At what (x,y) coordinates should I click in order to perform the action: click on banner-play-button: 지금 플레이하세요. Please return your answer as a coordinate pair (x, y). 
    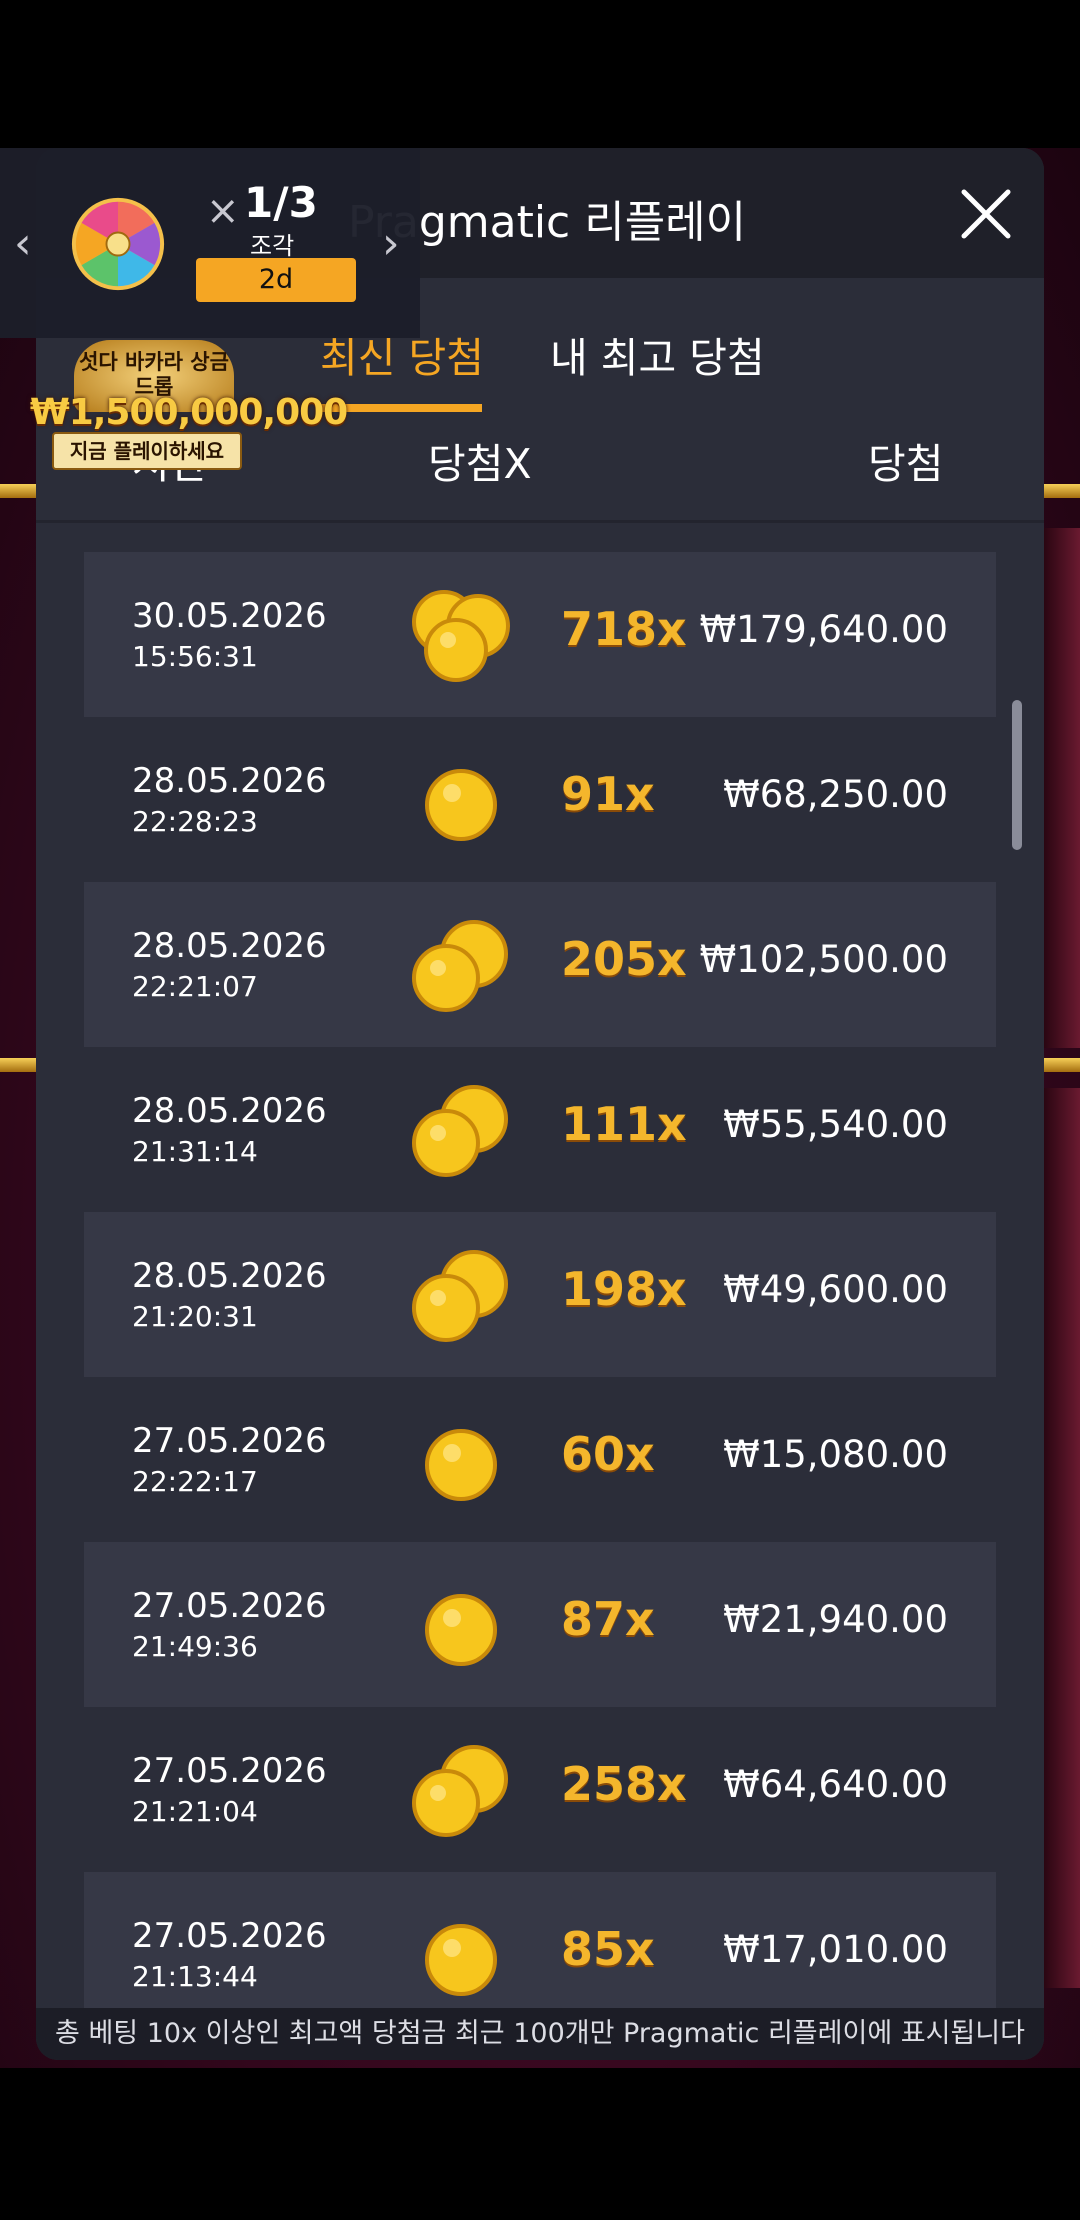
    Looking at the image, I should click on (147, 451).